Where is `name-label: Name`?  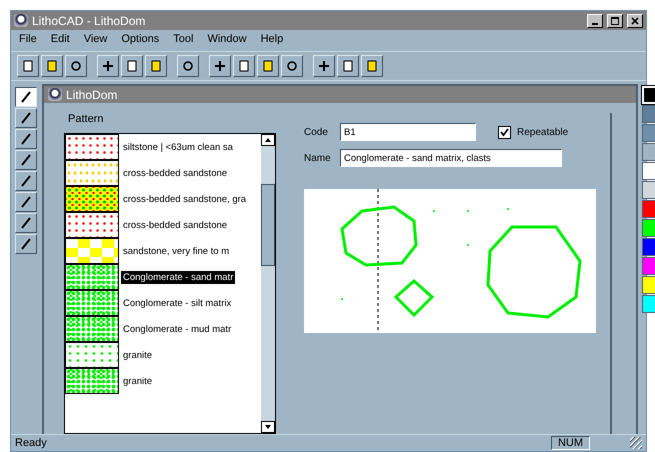
name-label: Name is located at coordinates (318, 158).